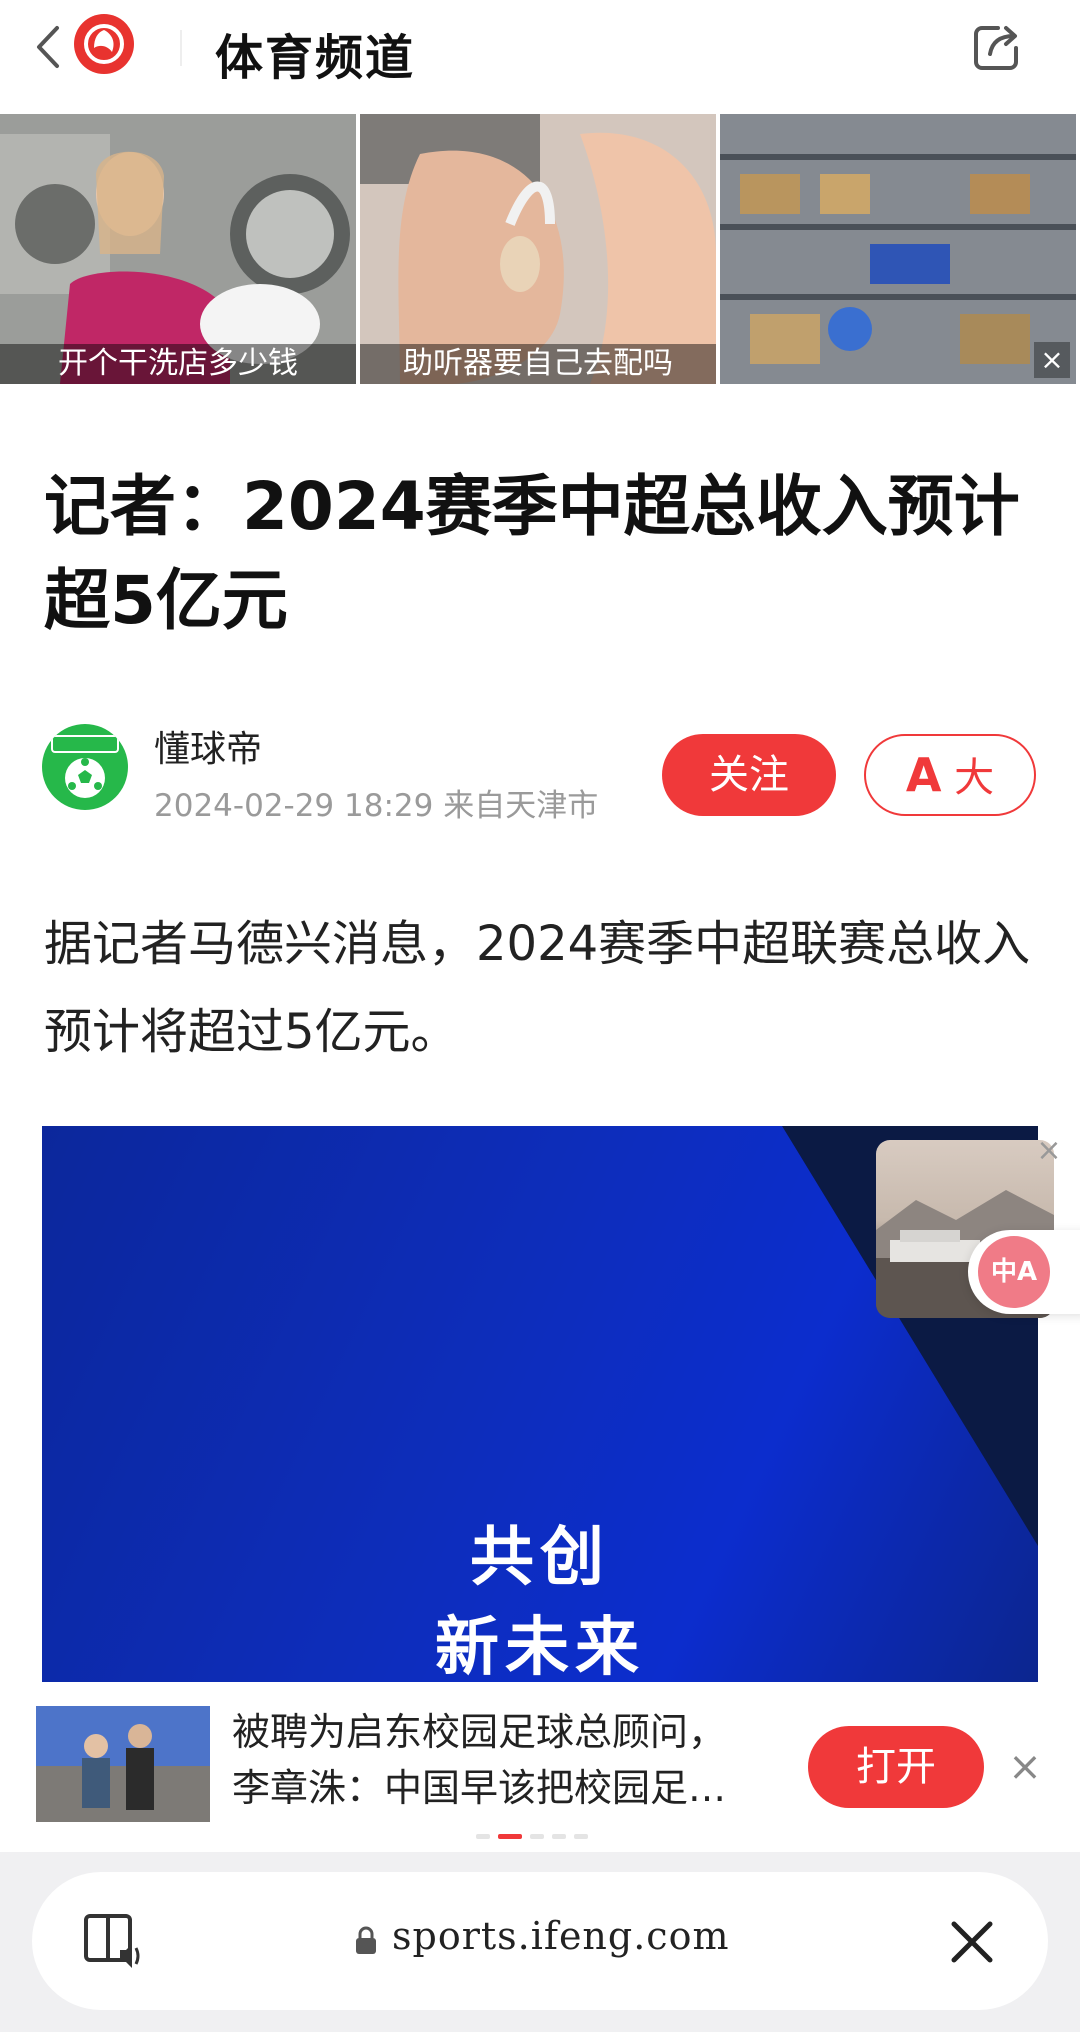  I want to click on translate-icon: 中A, so click(1014, 1272).